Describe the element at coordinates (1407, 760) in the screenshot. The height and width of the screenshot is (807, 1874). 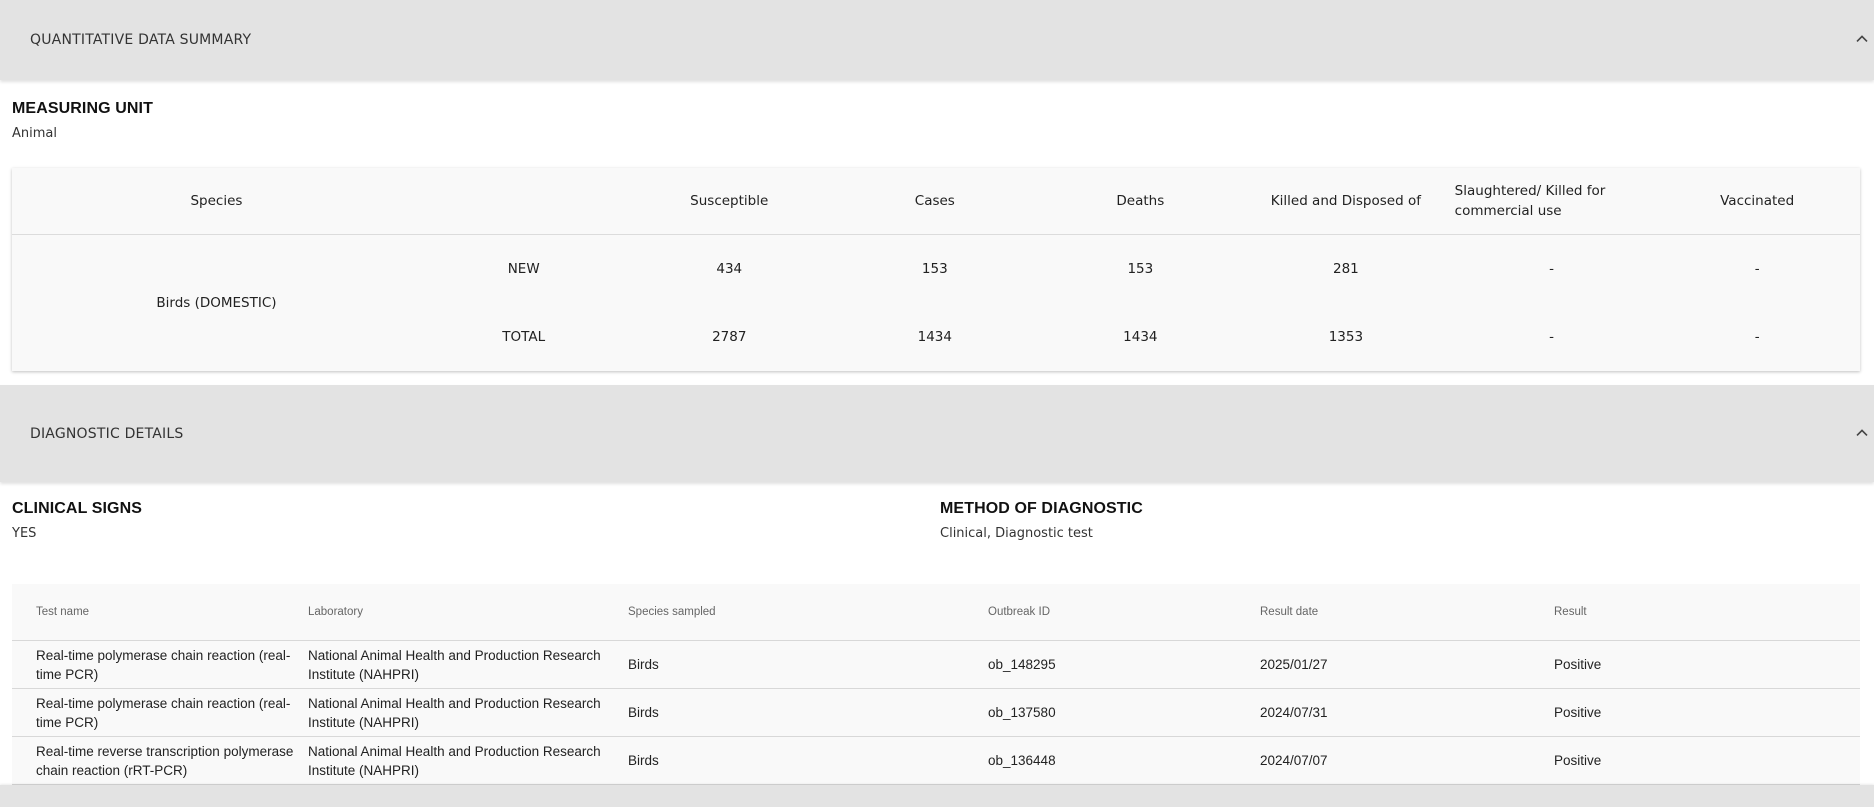
I see `result-date: 2024/07/07` at that location.